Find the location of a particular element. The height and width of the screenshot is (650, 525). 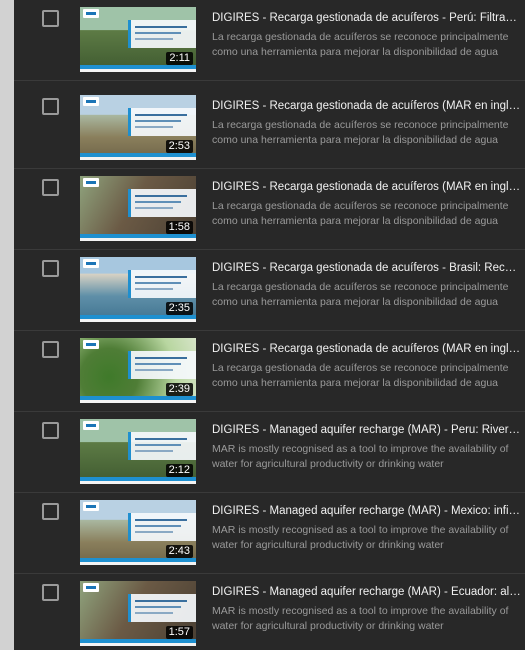

video-duration: 2:53 is located at coordinates (179, 146).